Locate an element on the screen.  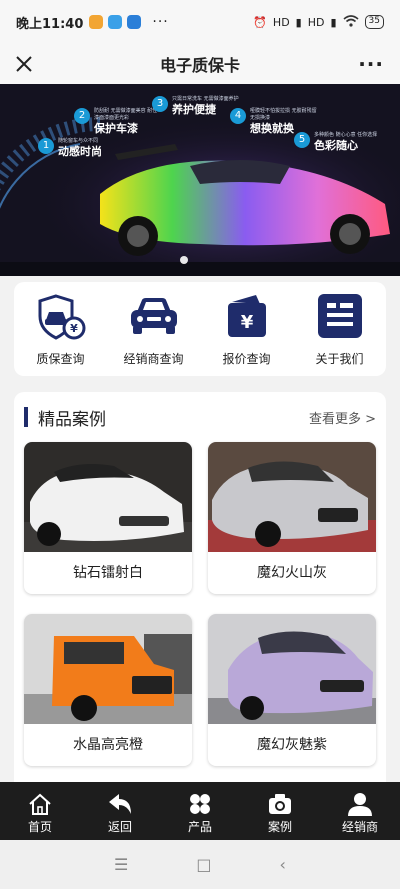
tab-home: 首页 is located at coordinates (40, 811).